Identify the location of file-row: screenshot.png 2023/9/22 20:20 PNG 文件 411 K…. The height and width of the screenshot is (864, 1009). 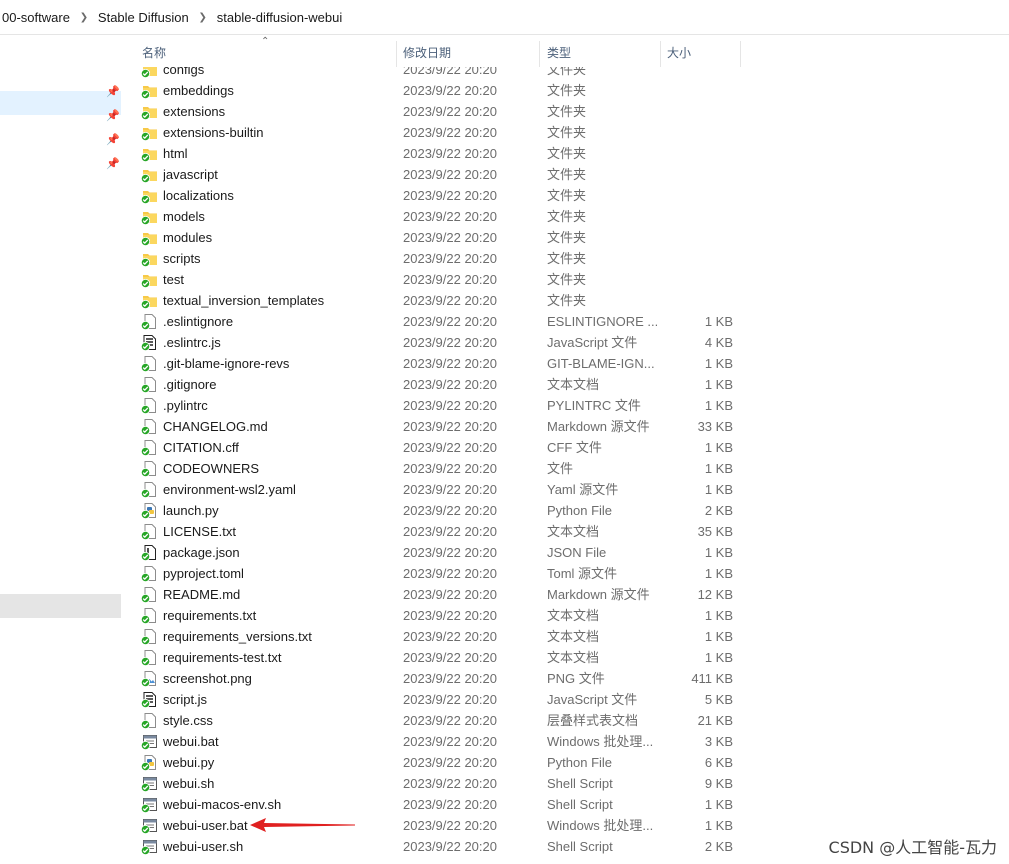
(572, 678).